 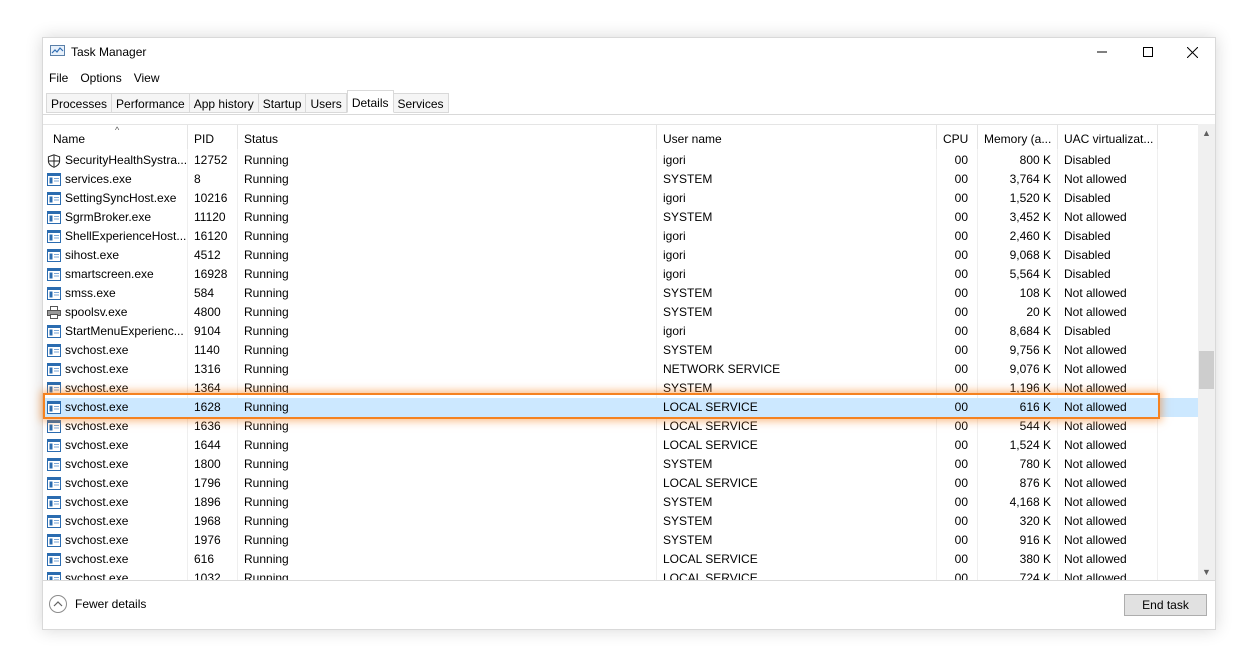 I want to click on cell-memory: 876 K, so click(x=1035, y=483).